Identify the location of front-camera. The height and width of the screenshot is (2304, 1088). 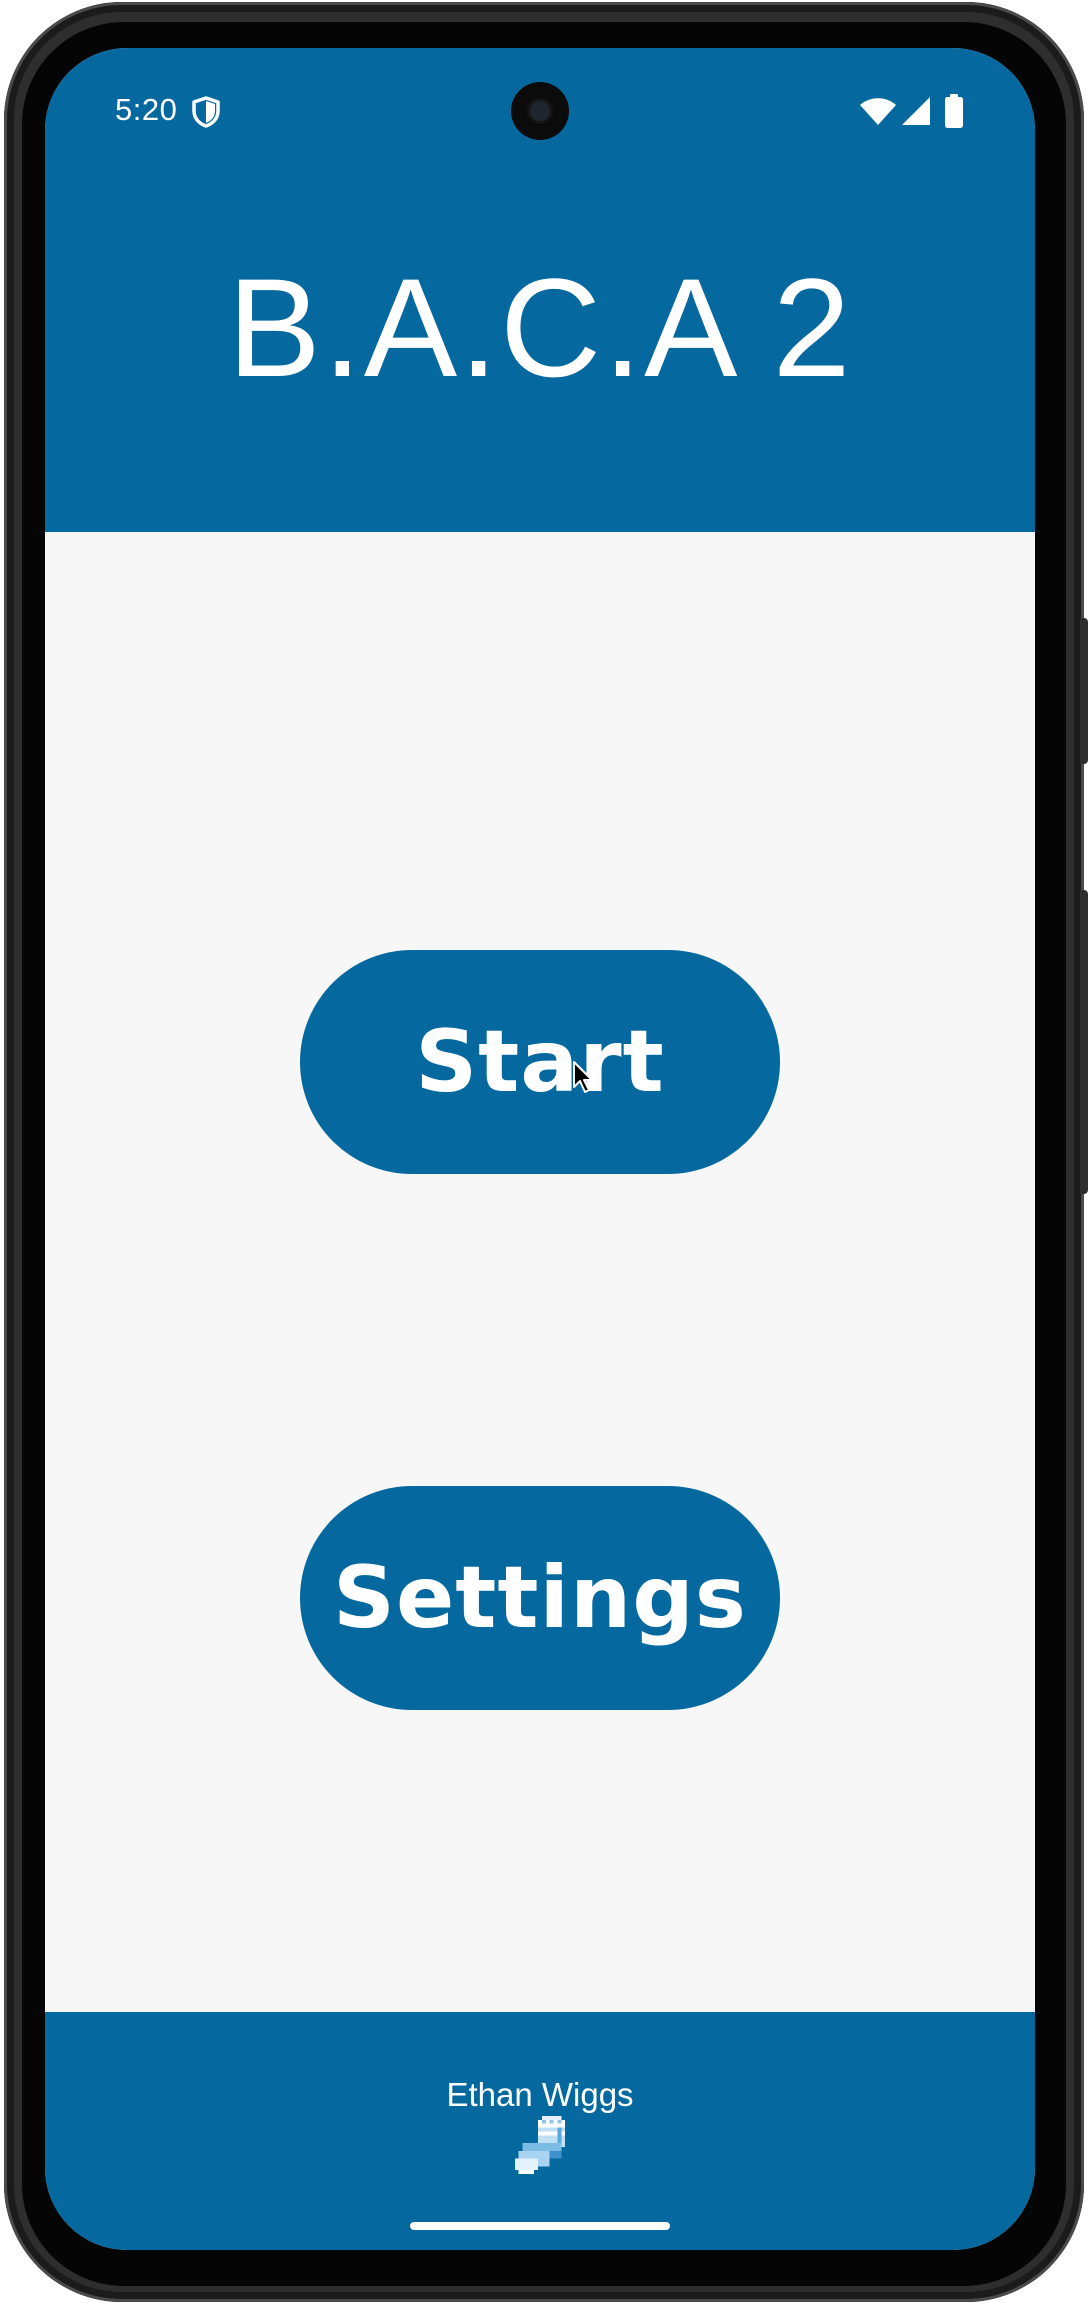
(540, 111).